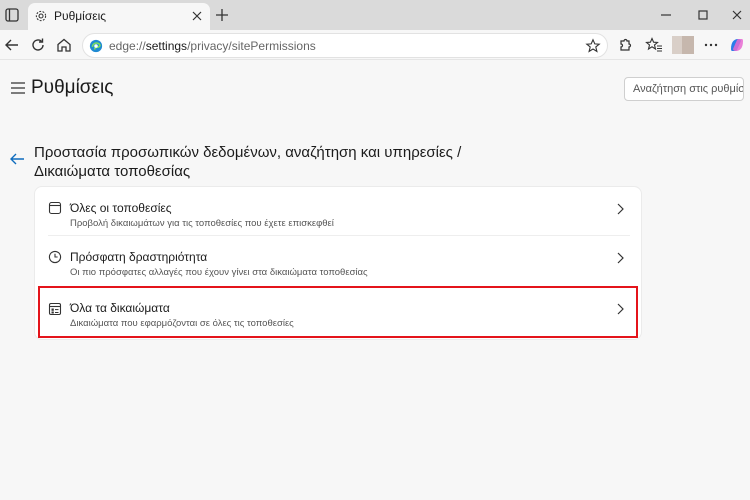  I want to click on copilot-icon, so click(737, 45).